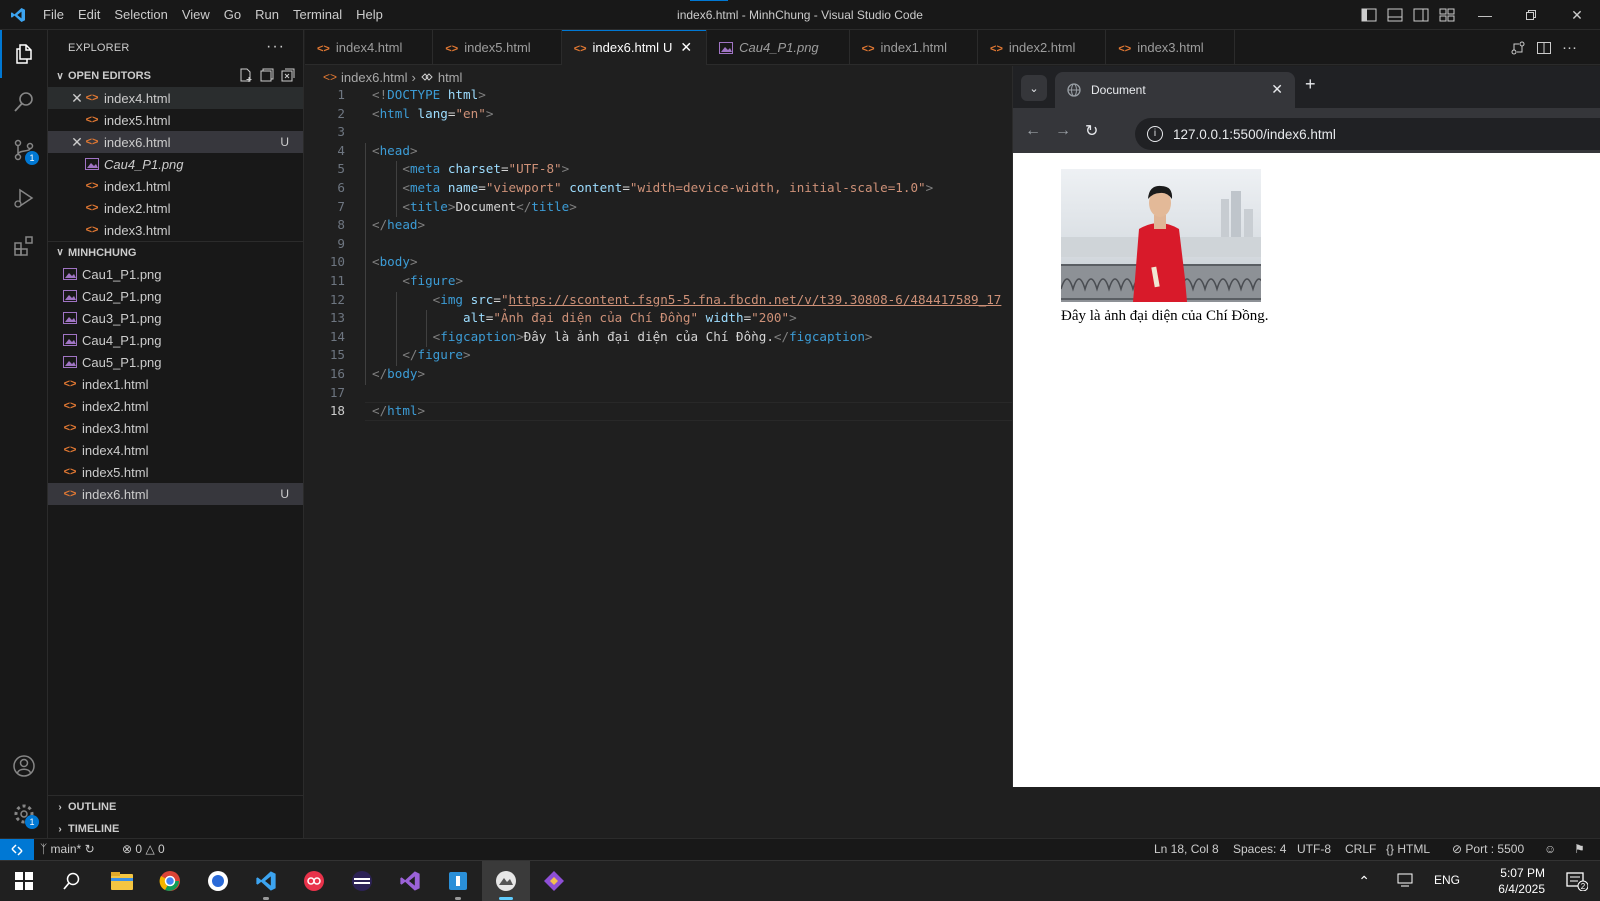  I want to click on customize-layout-icon, so click(1447, 15).